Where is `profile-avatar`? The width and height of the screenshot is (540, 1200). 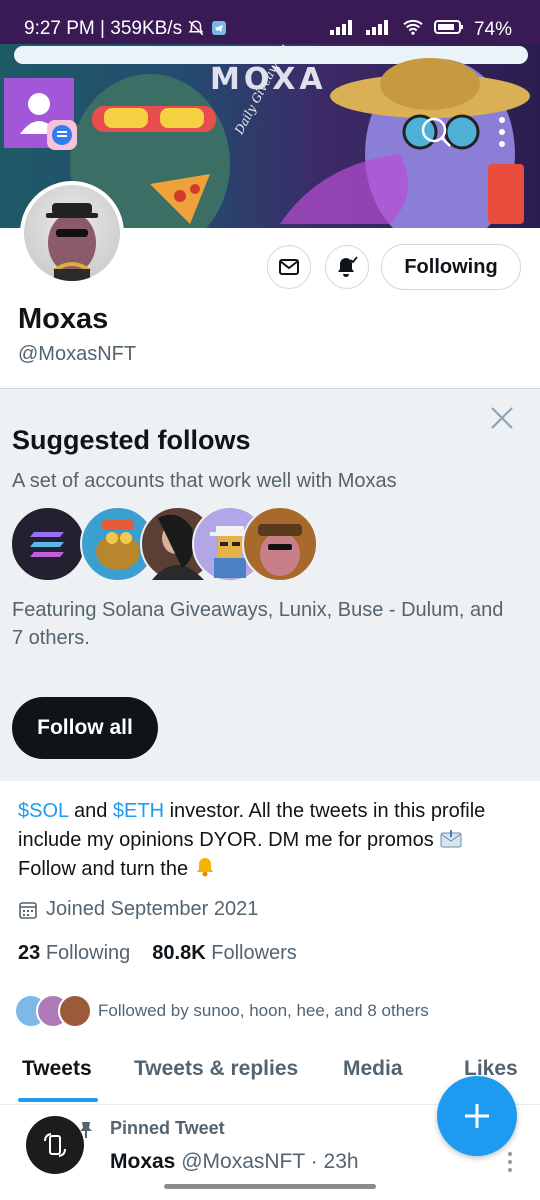
profile-avatar is located at coordinates (72, 233).